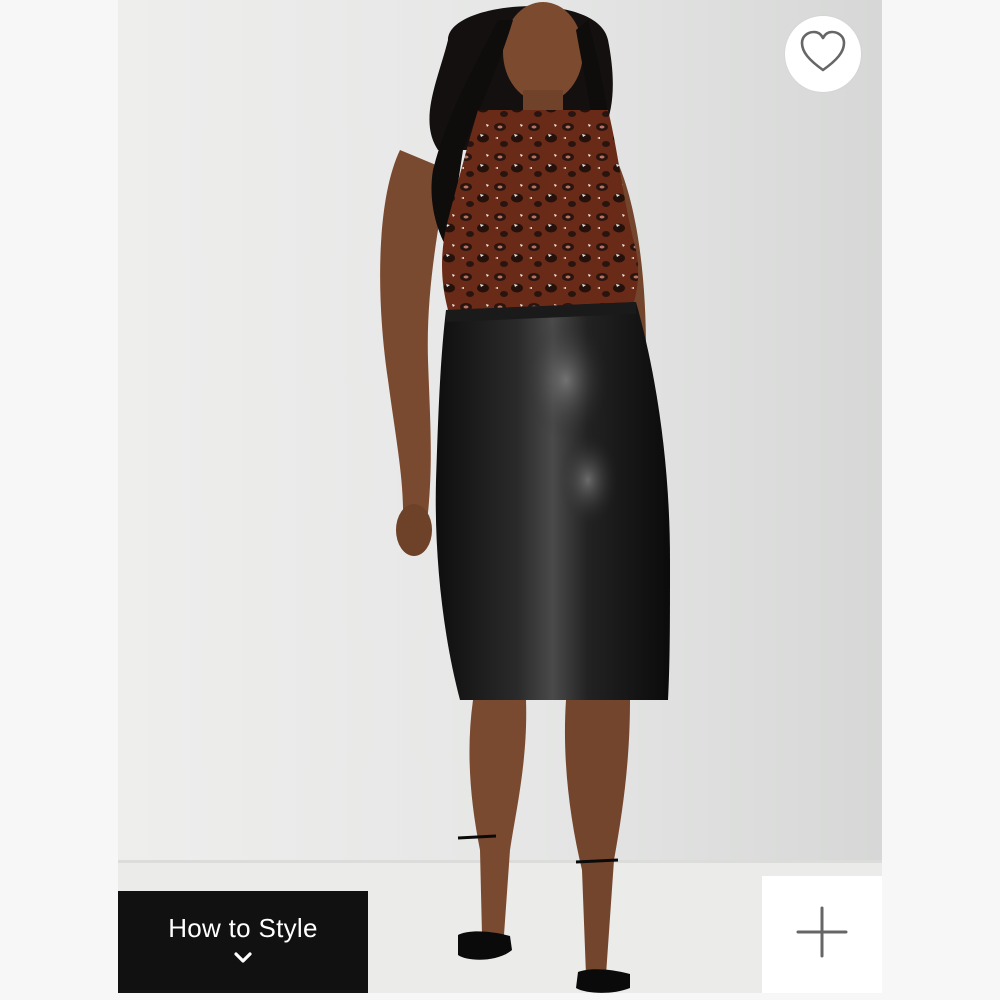 The height and width of the screenshot is (1000, 1000). What do you see at coordinates (243, 928) in the screenshot?
I see `how-to-style-label: How to Style` at bounding box center [243, 928].